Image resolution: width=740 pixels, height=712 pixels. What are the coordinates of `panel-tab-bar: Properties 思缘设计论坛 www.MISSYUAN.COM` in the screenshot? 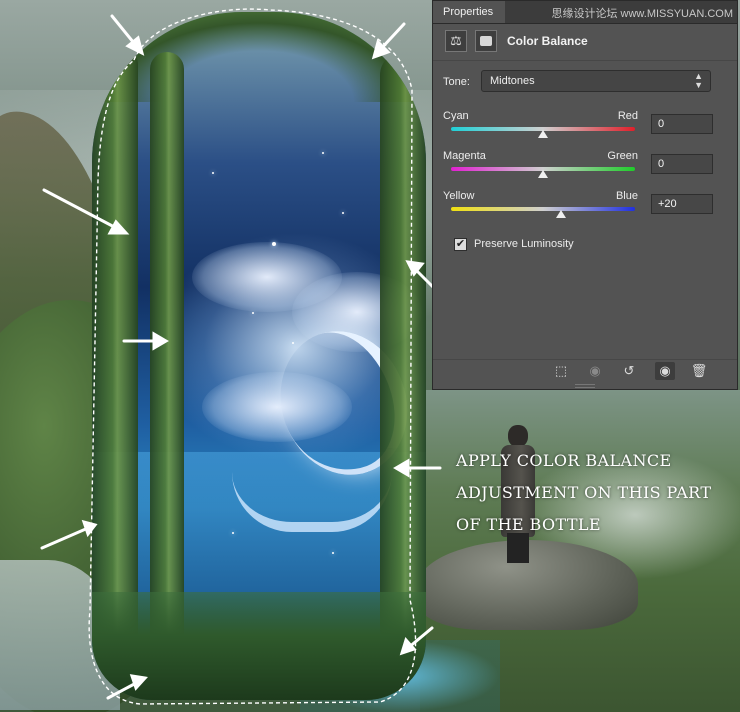 It's located at (585, 12).